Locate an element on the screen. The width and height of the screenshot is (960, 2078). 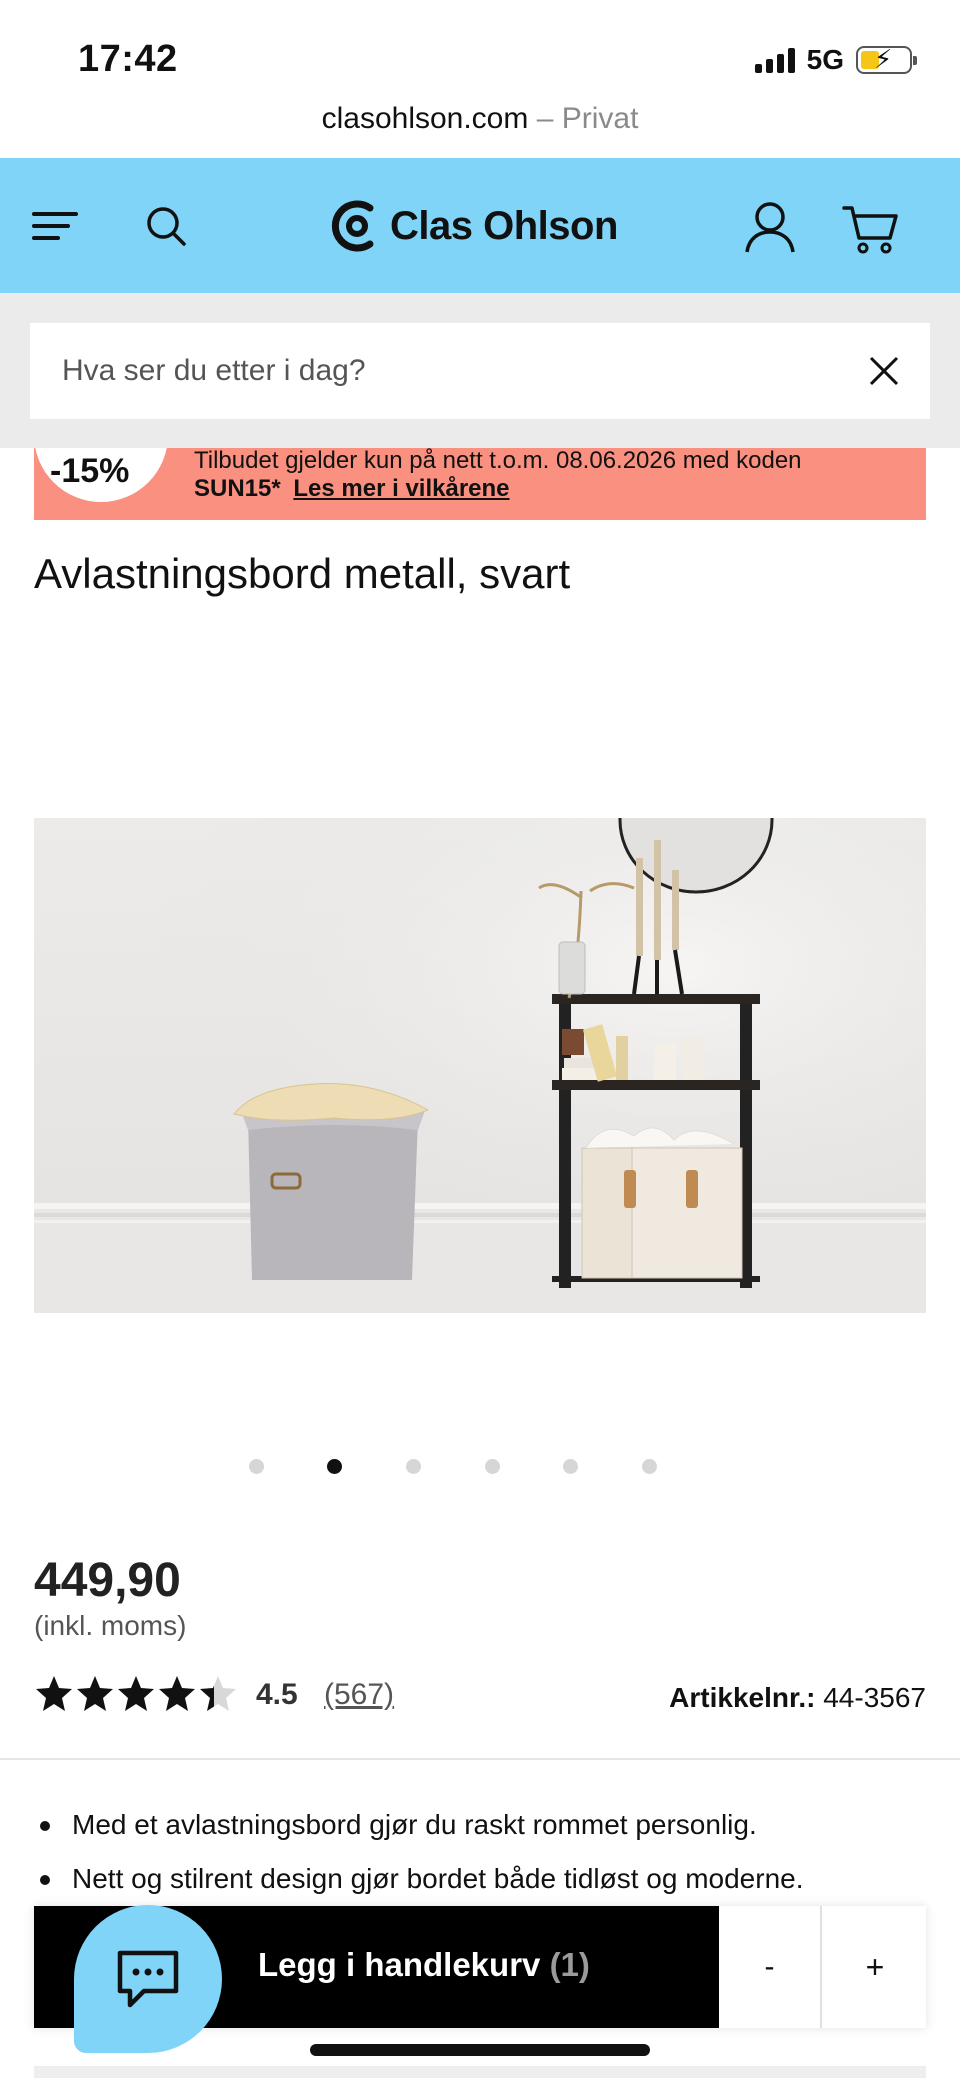
chat-button is located at coordinates (148, 1979).